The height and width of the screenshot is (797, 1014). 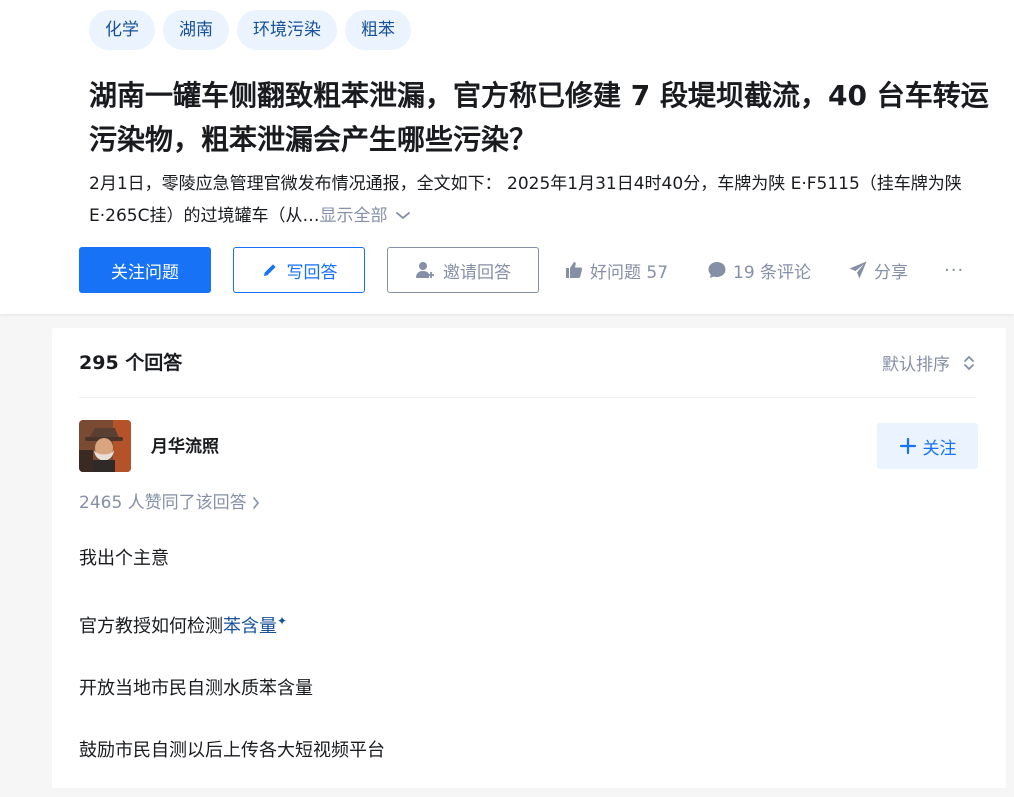 What do you see at coordinates (519, 624) in the screenshot?
I see `answer-paragraph: 官方教授如何检测苯含量✦` at bounding box center [519, 624].